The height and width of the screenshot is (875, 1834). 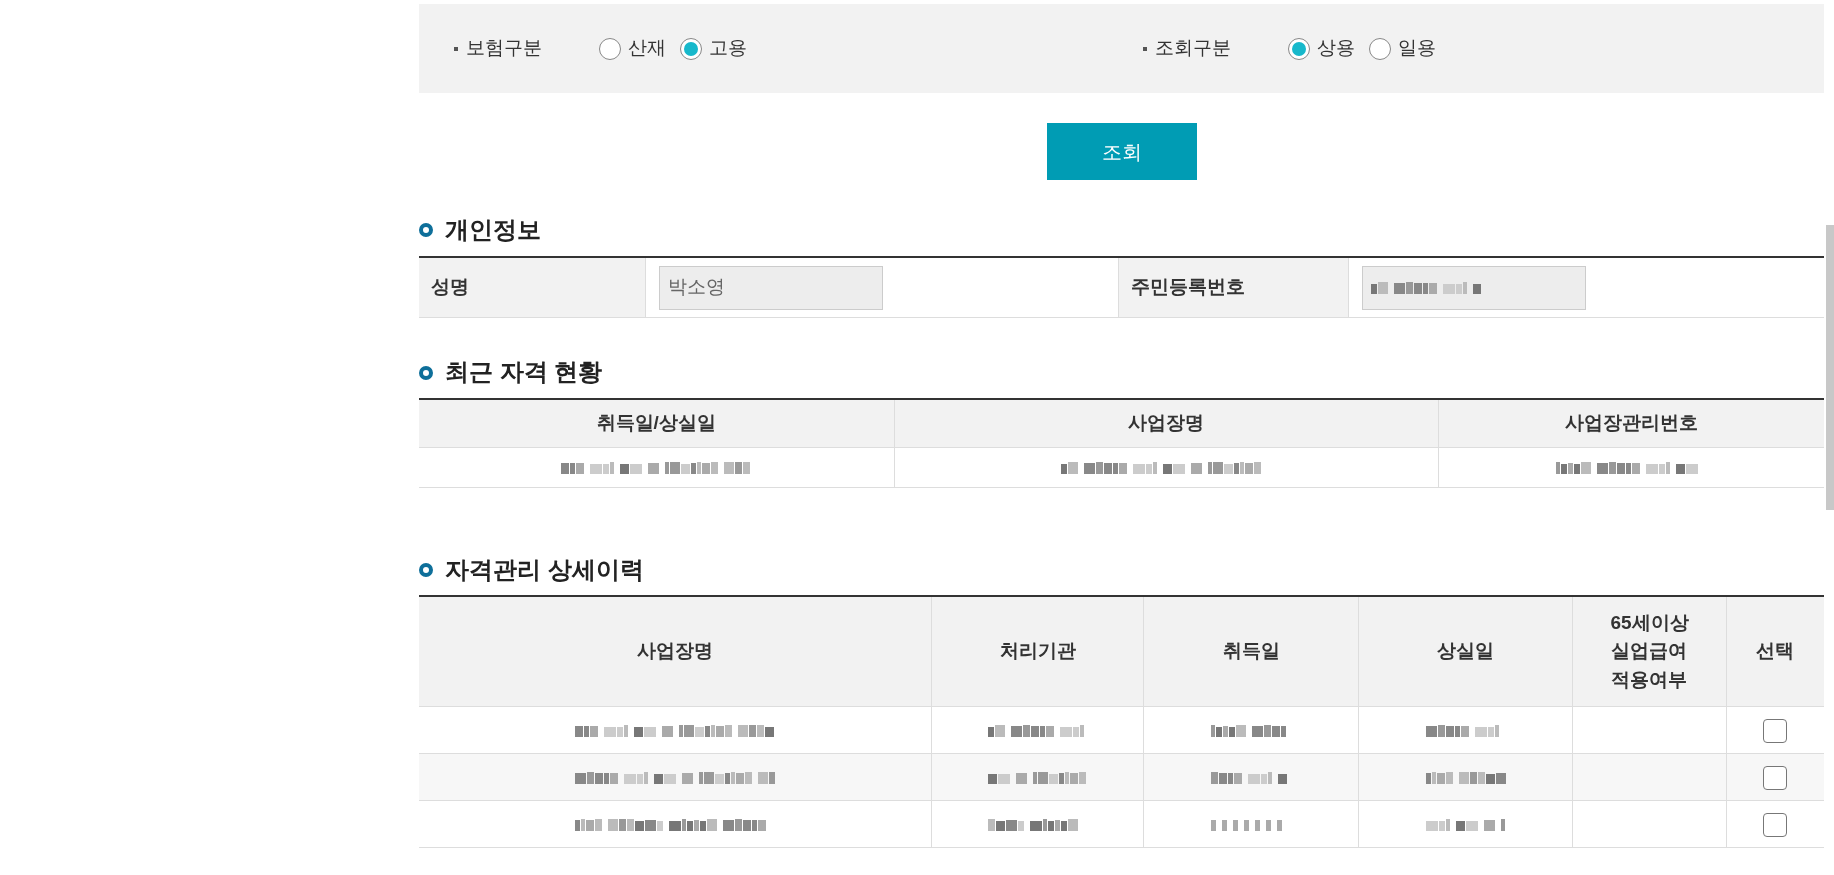 What do you see at coordinates (1631, 423) in the screenshot?
I see `column-header: 사업장관리번호` at bounding box center [1631, 423].